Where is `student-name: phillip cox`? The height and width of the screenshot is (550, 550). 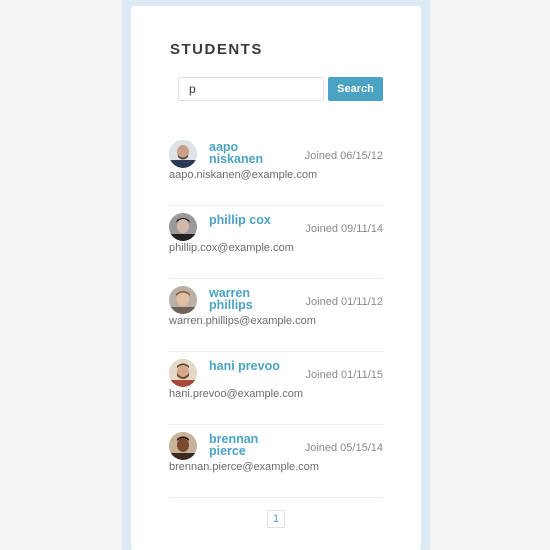
student-name: phillip cox is located at coordinates (246, 220).